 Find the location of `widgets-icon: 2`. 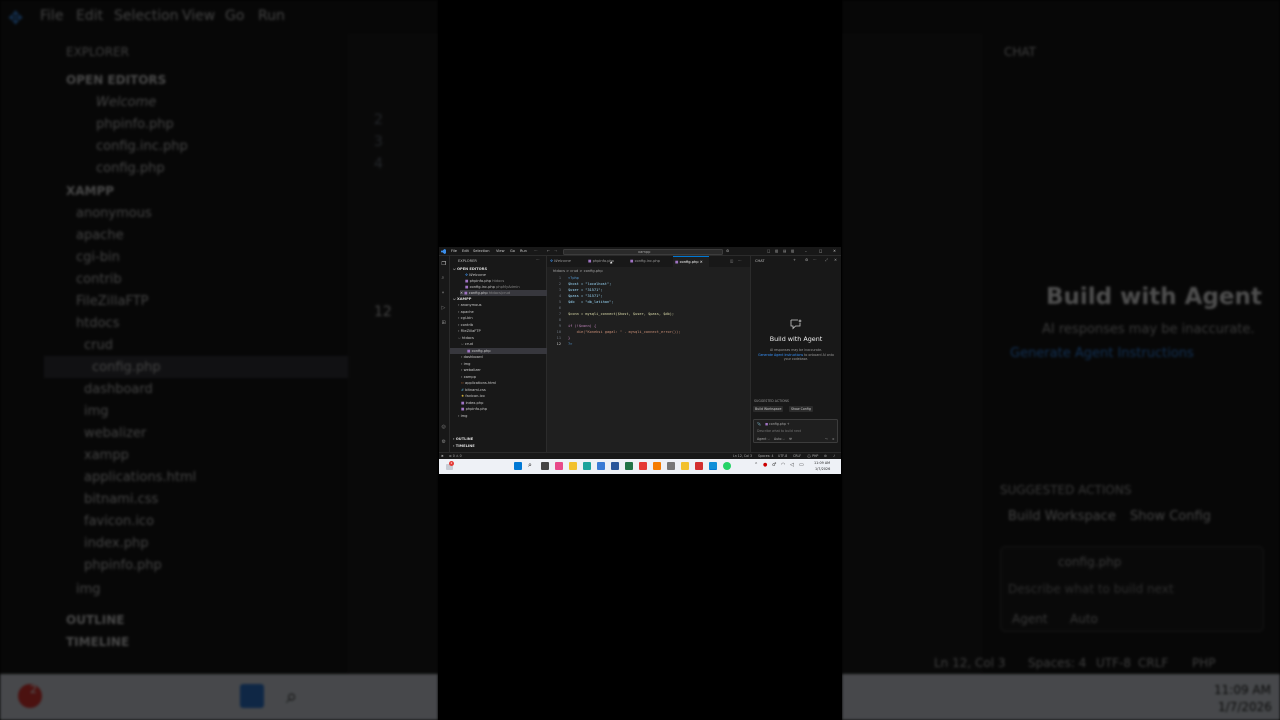

widgets-icon: 2 is located at coordinates (449, 466).